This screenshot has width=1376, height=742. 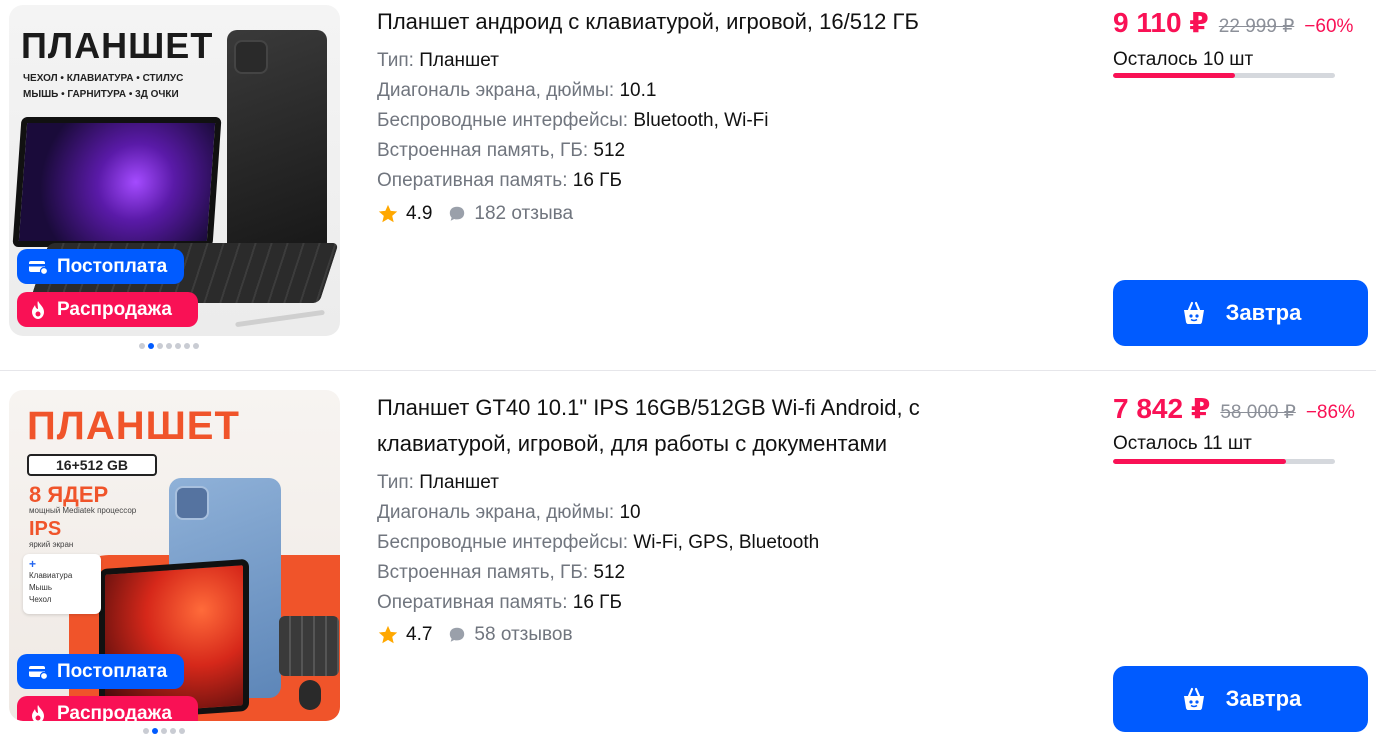 What do you see at coordinates (62, 584) in the screenshot?
I see `image-extras-list: + Клавиатура Мышь Чехол` at bounding box center [62, 584].